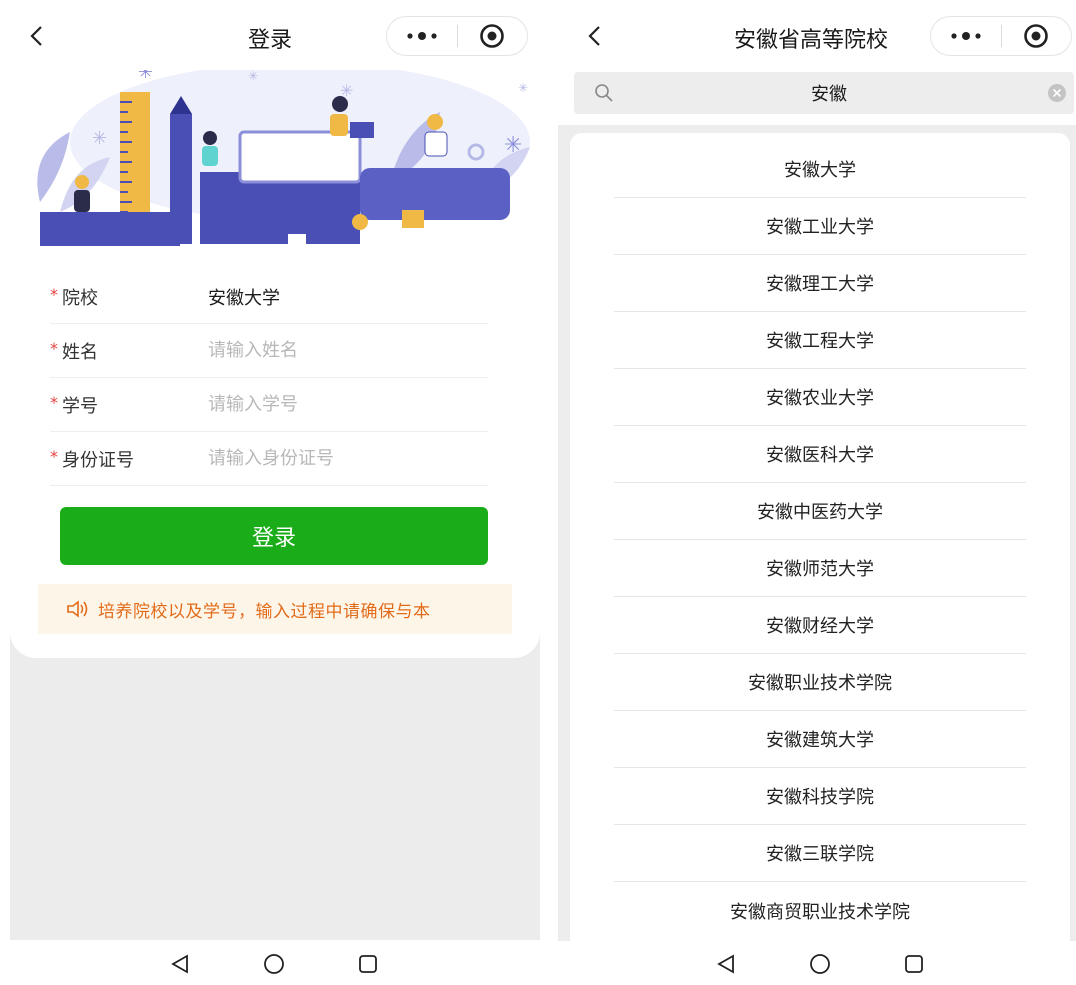 The width and height of the screenshot is (1076, 985). What do you see at coordinates (264, 611) in the screenshot?
I see `notice-text: 培养院校以及学号，输入过程中请确保与本` at bounding box center [264, 611].